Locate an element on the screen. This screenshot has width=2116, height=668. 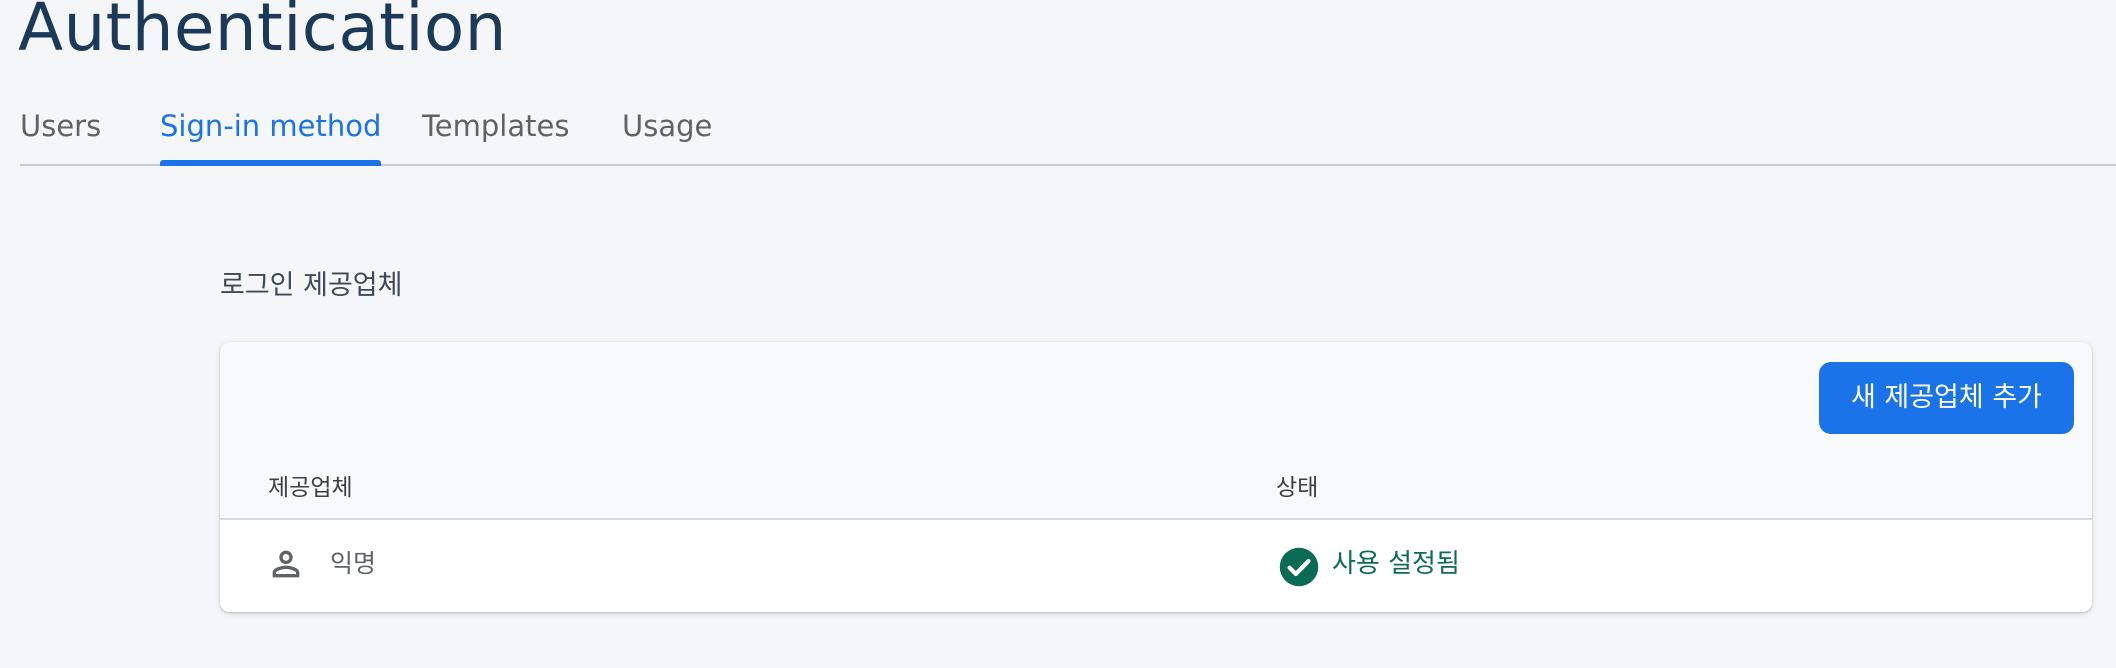
table-row: 익명 사용 설정됨 is located at coordinates (1156, 566).